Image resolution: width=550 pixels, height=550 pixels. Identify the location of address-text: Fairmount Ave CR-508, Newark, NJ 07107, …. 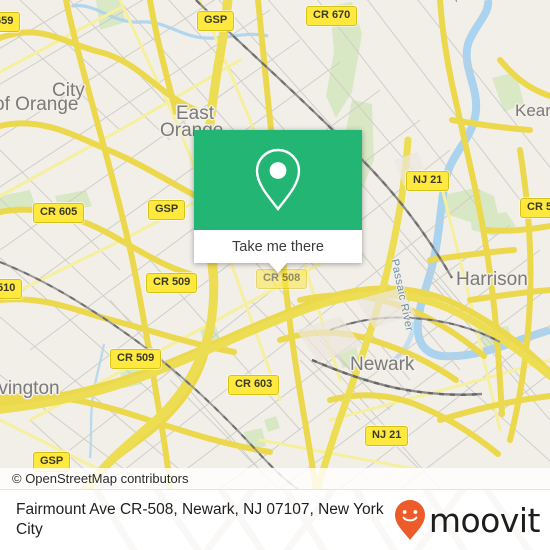
(200, 519).